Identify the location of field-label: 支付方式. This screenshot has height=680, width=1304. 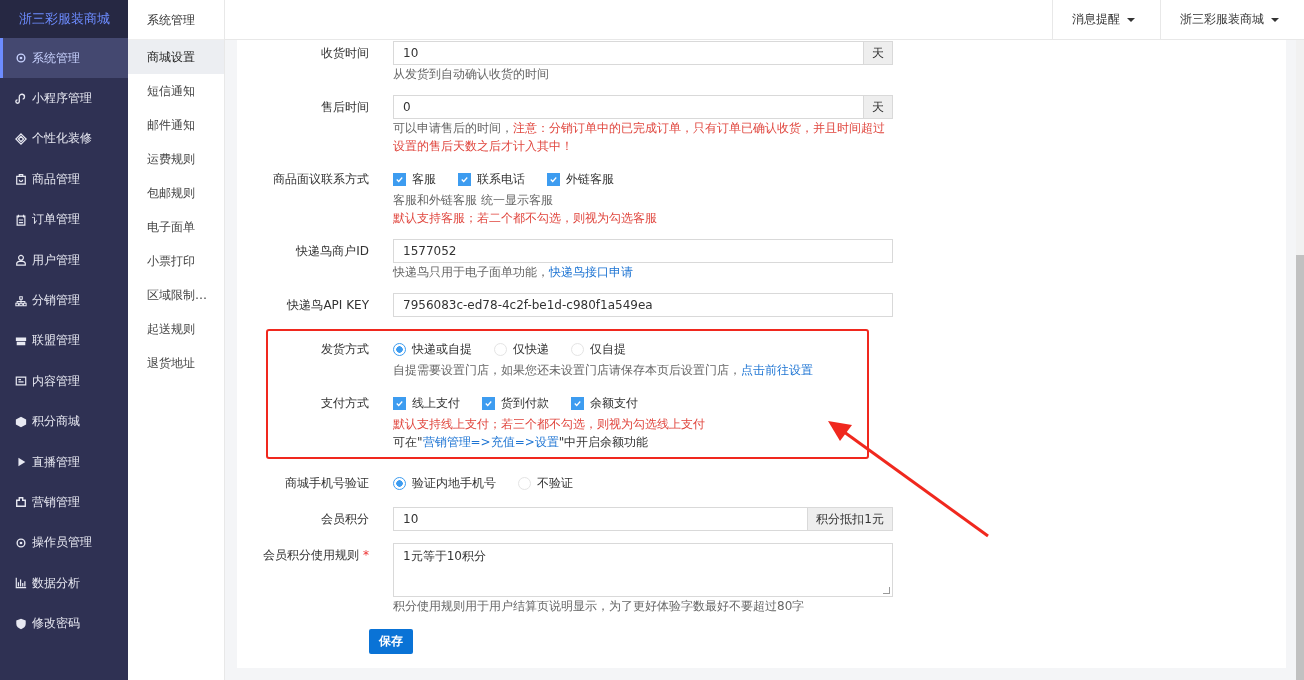
(344, 403).